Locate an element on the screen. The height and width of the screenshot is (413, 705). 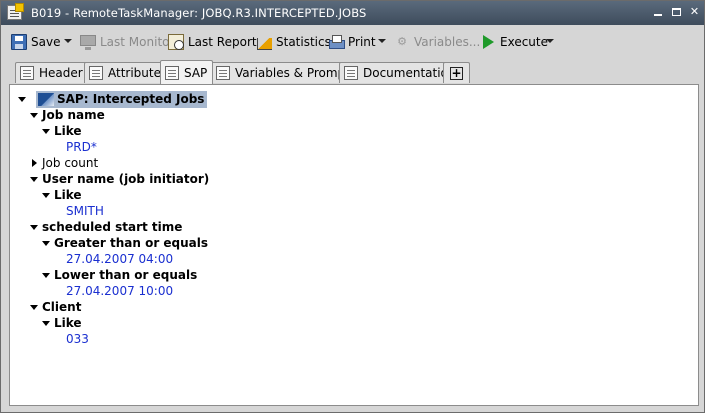
monitor-icon is located at coordinates (88, 42).